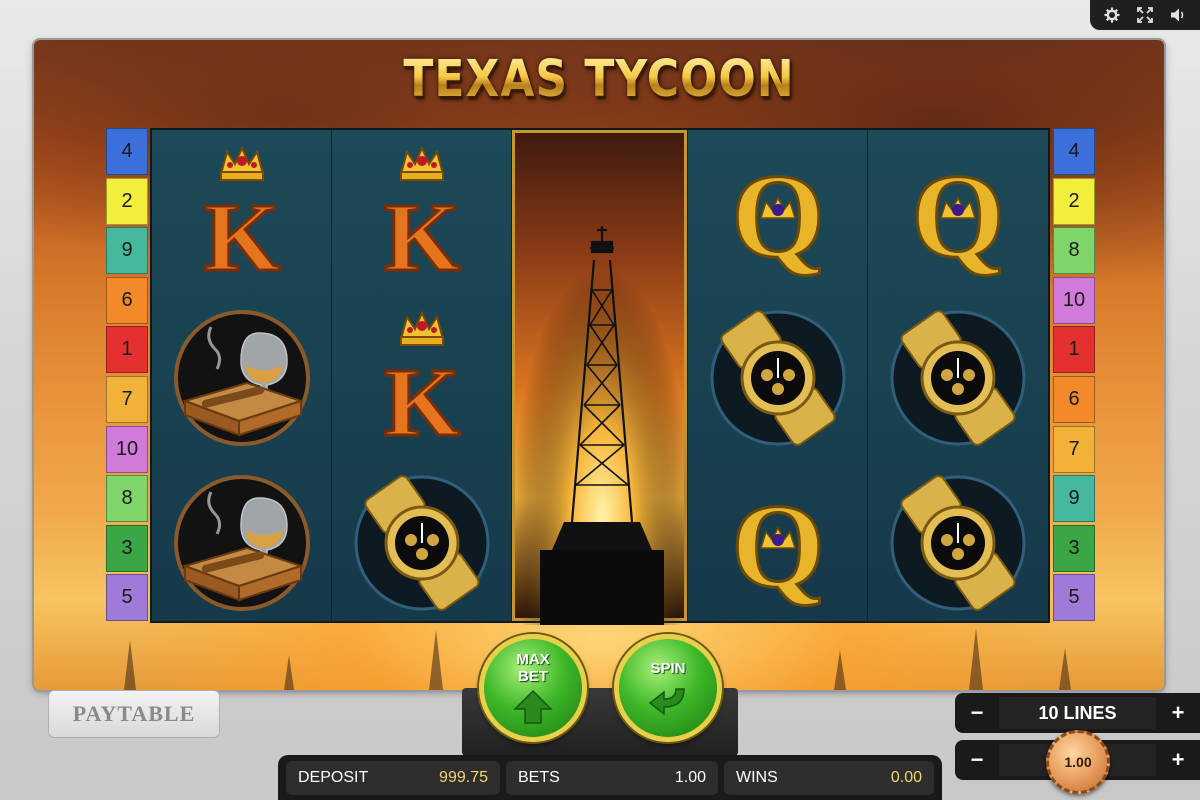 The height and width of the screenshot is (800, 1200). Describe the element at coordinates (1078, 762) in the screenshot. I see `bet-coin: 1.00` at that location.